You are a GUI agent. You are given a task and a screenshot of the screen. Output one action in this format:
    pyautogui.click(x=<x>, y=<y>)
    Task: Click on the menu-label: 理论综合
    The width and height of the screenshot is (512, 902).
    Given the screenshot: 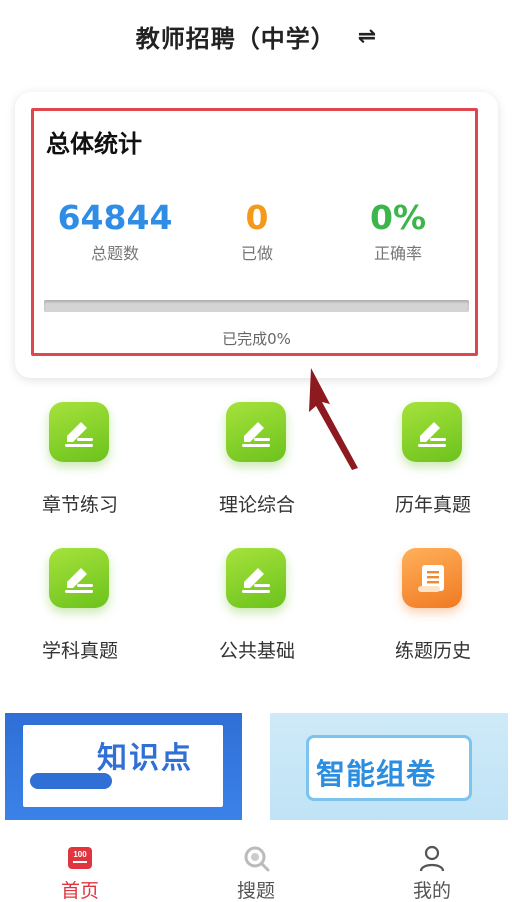 What is the action you would take?
    pyautogui.click(x=256, y=505)
    